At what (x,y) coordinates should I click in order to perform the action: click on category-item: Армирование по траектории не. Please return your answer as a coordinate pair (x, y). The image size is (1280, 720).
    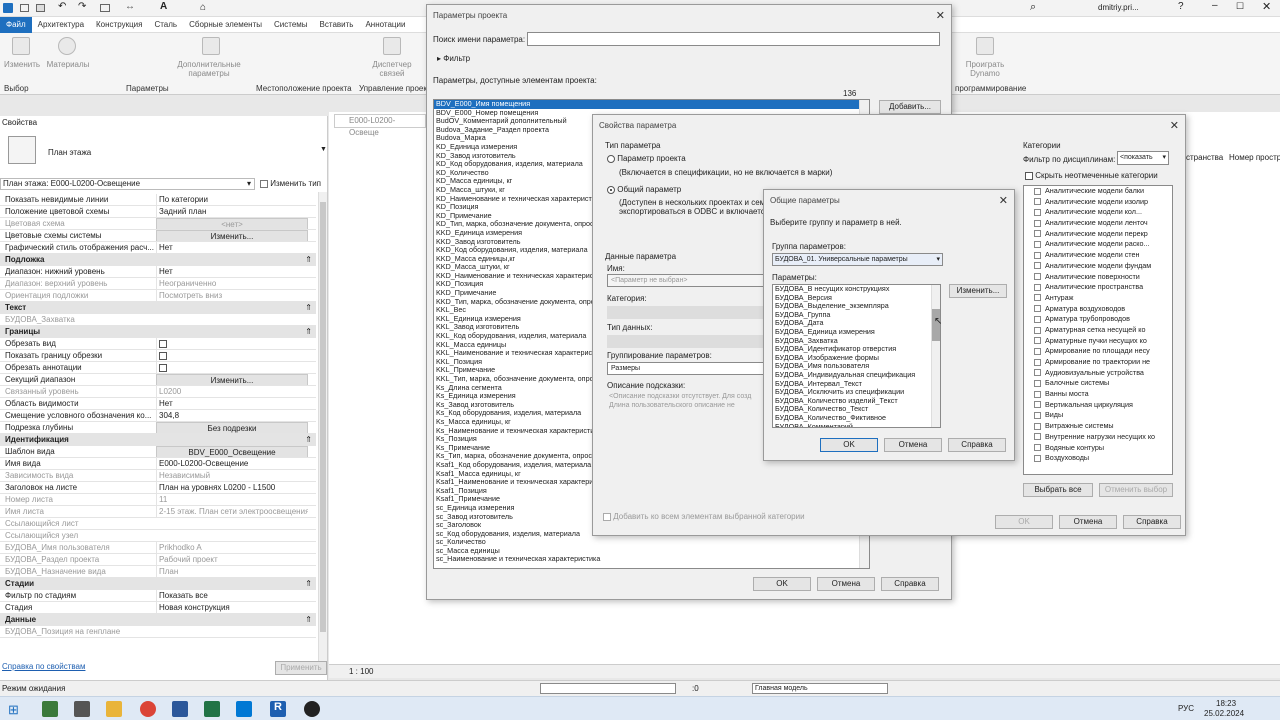
    Looking at the image, I should click on (1103, 362).